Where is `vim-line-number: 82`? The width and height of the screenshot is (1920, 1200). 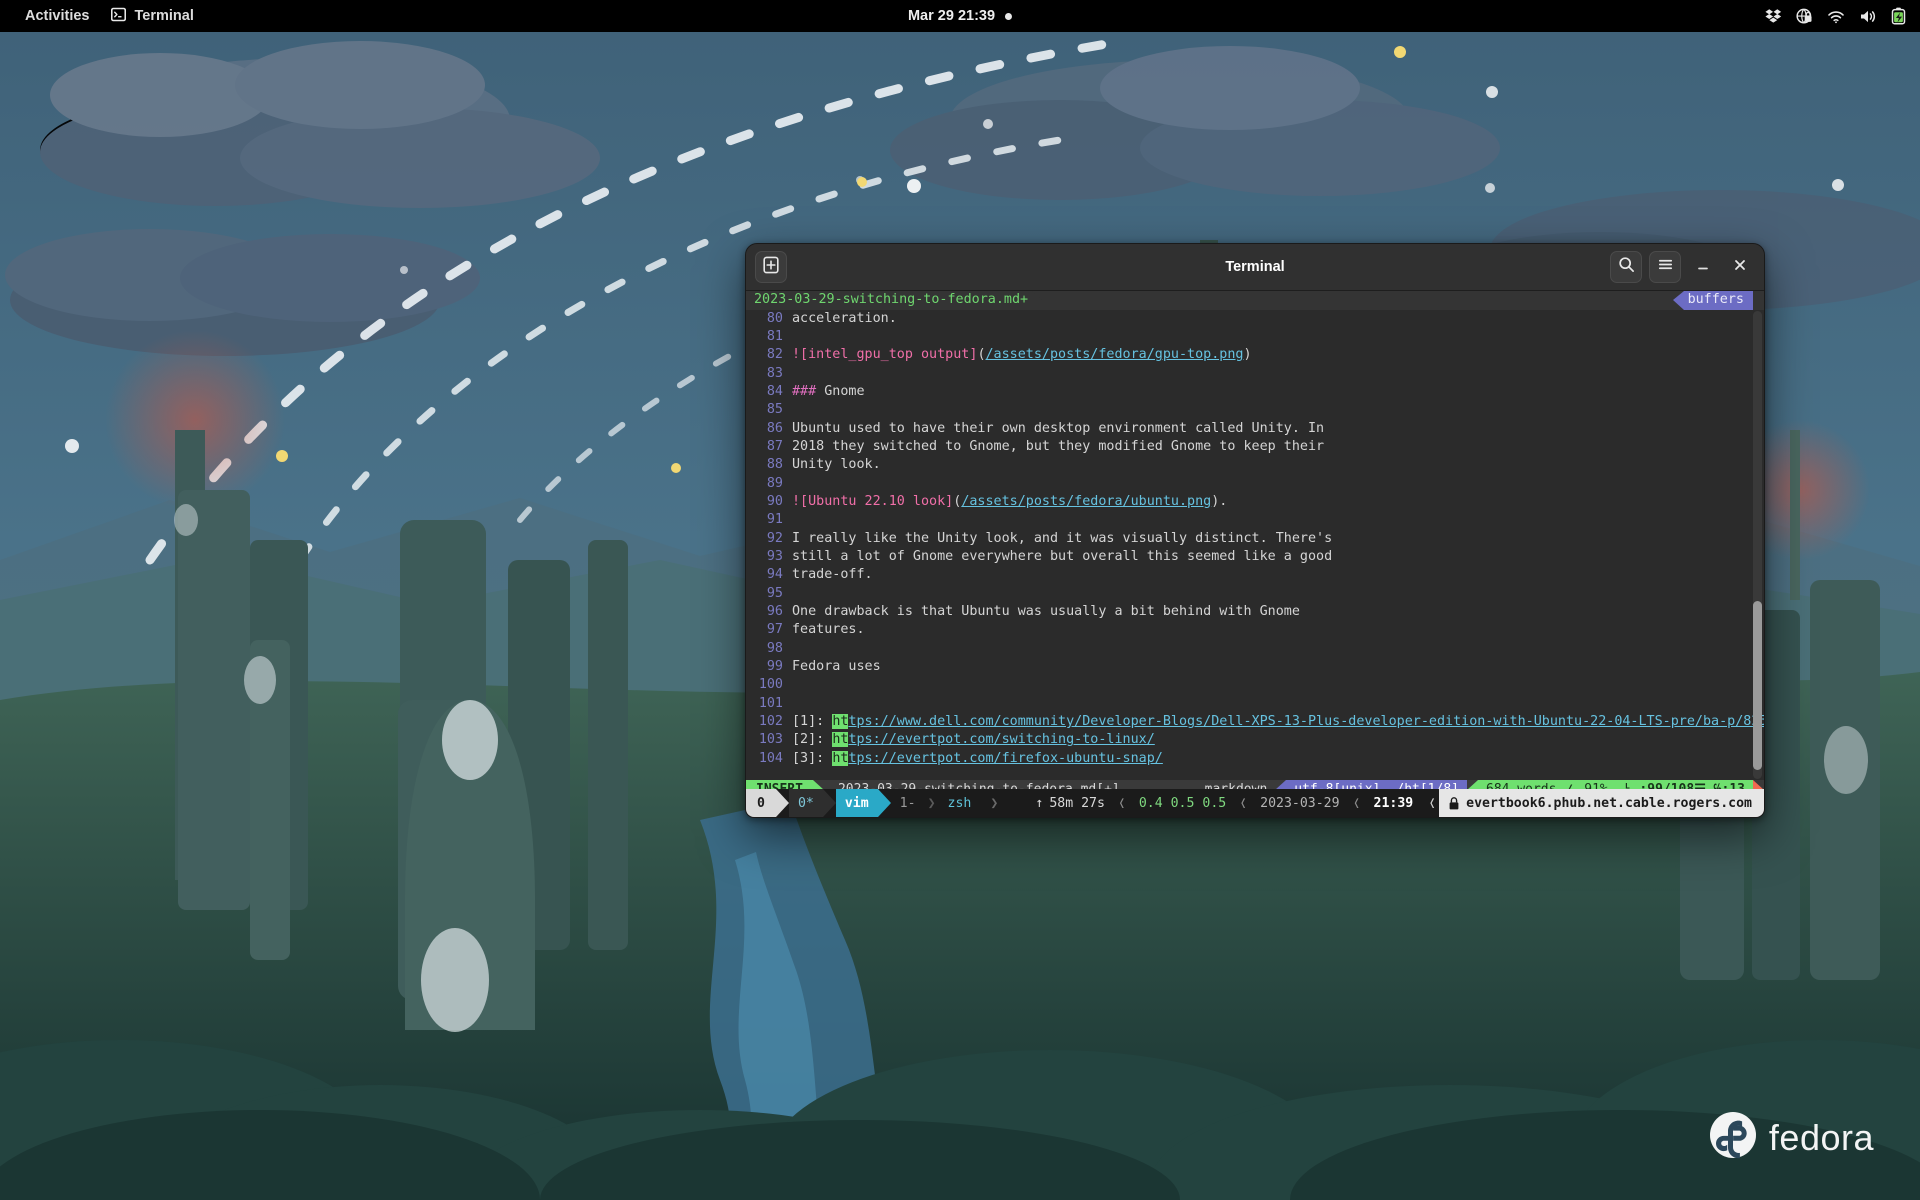 vim-line-number: 82 is located at coordinates (774, 355).